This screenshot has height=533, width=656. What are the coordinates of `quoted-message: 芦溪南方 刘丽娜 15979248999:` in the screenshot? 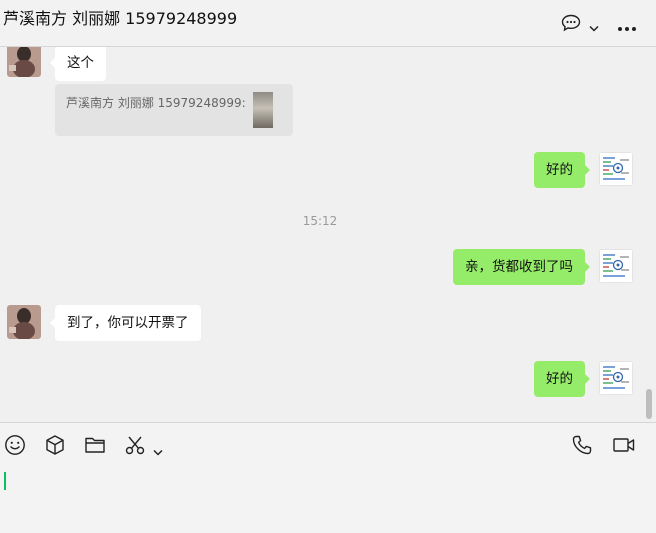 It's located at (174, 110).